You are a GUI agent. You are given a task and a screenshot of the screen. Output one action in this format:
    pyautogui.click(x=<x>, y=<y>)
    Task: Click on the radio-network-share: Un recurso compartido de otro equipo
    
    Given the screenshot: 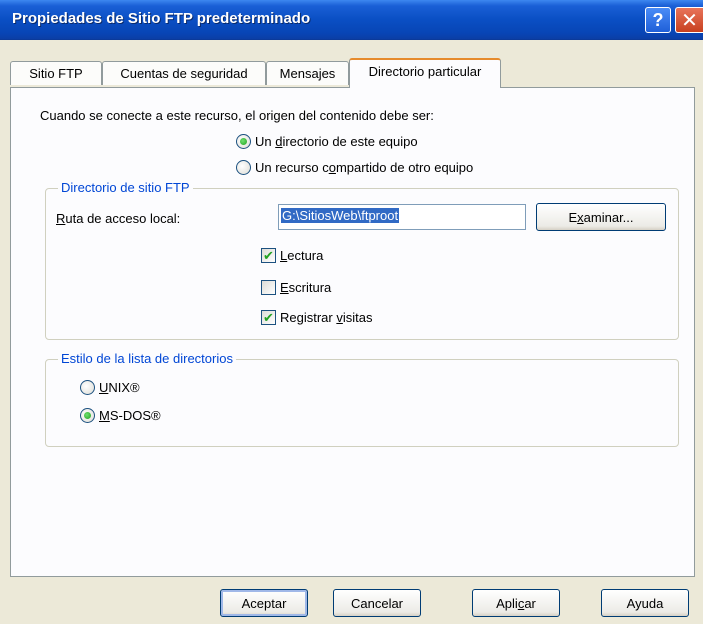 What is the action you would take?
    pyautogui.click(x=354, y=167)
    